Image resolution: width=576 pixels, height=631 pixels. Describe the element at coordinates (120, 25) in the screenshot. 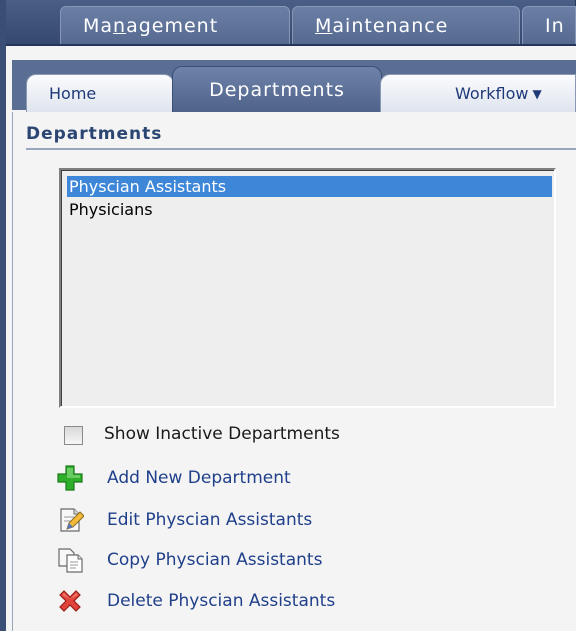

I see `menu-tab-management-accesskey: n` at that location.